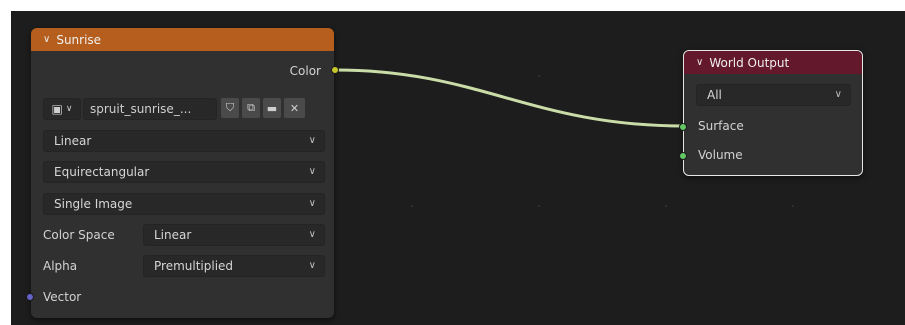 The image size is (905, 325). What do you see at coordinates (194, 266) in the screenshot?
I see `alpha-value: Premultiplied` at bounding box center [194, 266].